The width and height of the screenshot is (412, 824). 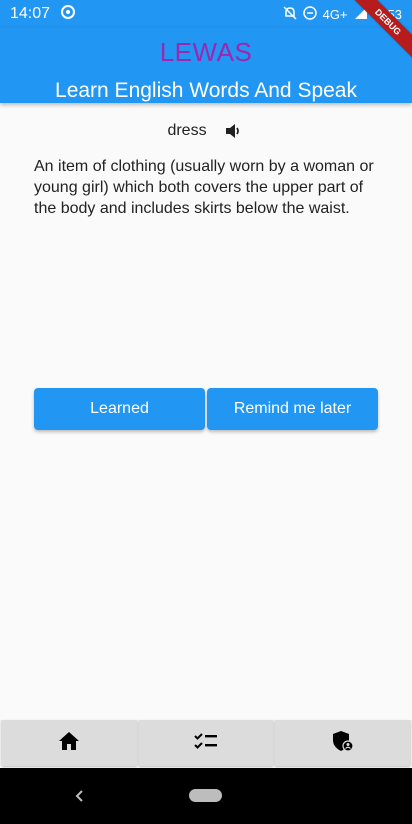 What do you see at coordinates (335, 14) in the screenshot?
I see `network-label: 4G+` at bounding box center [335, 14].